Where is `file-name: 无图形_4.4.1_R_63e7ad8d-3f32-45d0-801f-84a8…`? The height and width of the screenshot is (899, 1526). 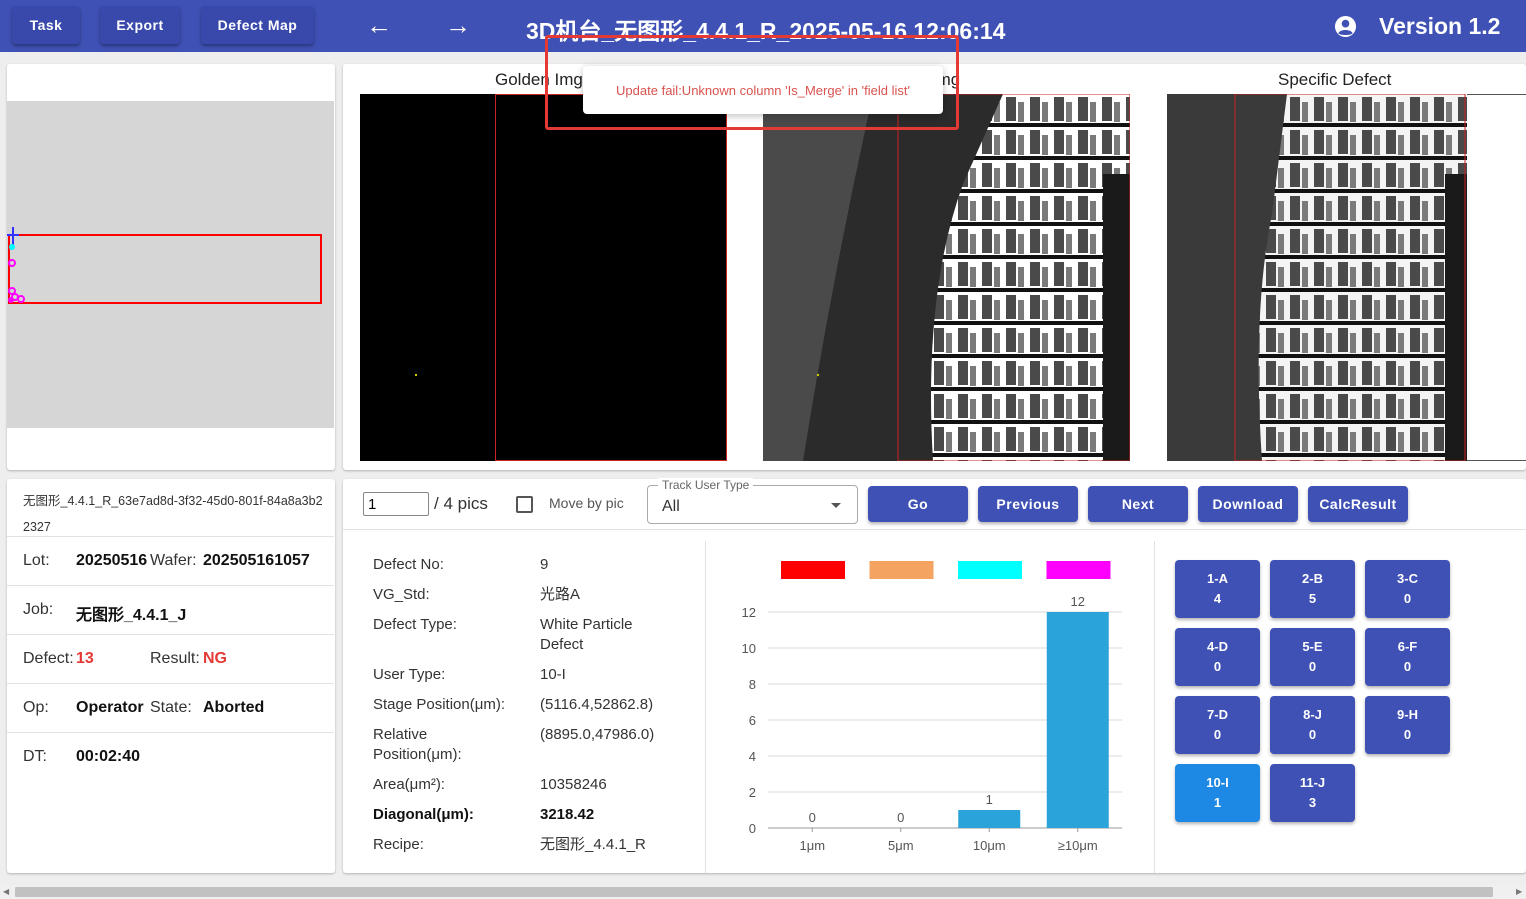
file-name: 无图形_4.4.1_R_63e7ad8d-3f32-45d0-801f-84a8… is located at coordinates (173, 514).